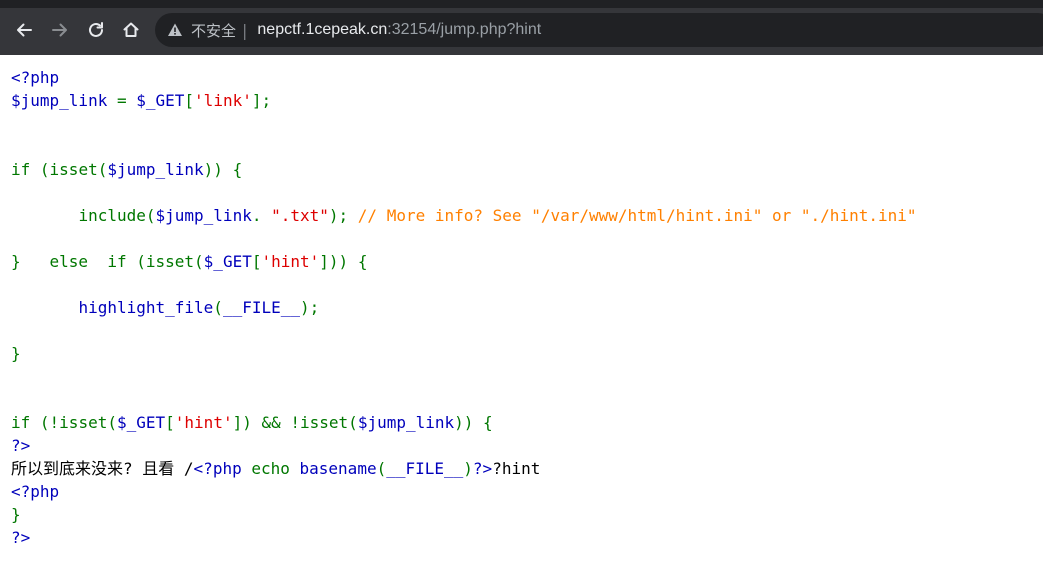 This screenshot has width=1043, height=564. What do you see at coordinates (275, 468) in the screenshot?
I see `code-token: echo` at bounding box center [275, 468].